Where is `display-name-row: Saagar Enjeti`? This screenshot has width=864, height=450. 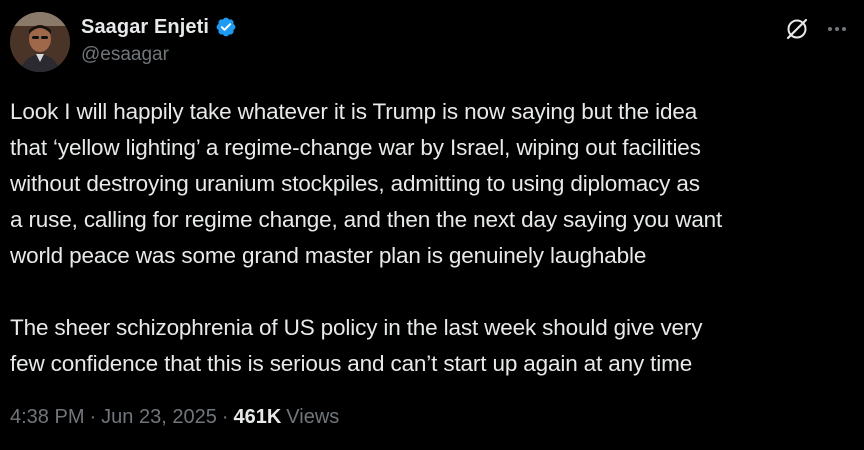
display-name-row: Saagar Enjeti is located at coordinates (159, 27).